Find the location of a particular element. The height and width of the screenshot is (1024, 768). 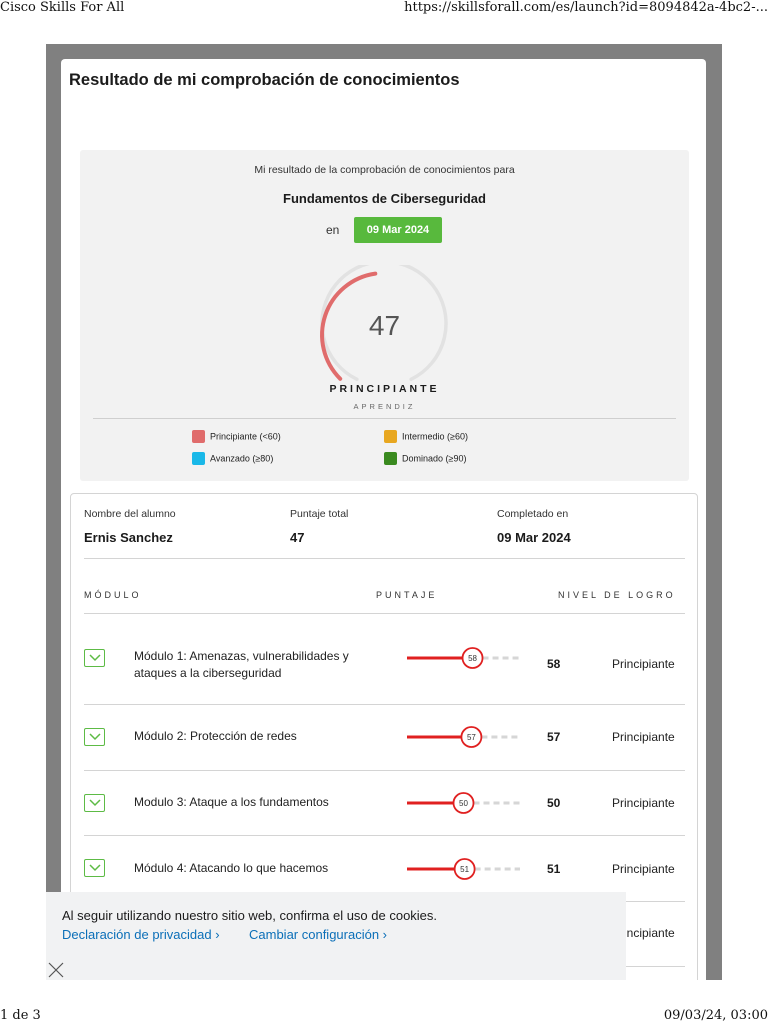

module-name: Modulo 3: Ataque a los fundamentos is located at coordinates (231, 802).